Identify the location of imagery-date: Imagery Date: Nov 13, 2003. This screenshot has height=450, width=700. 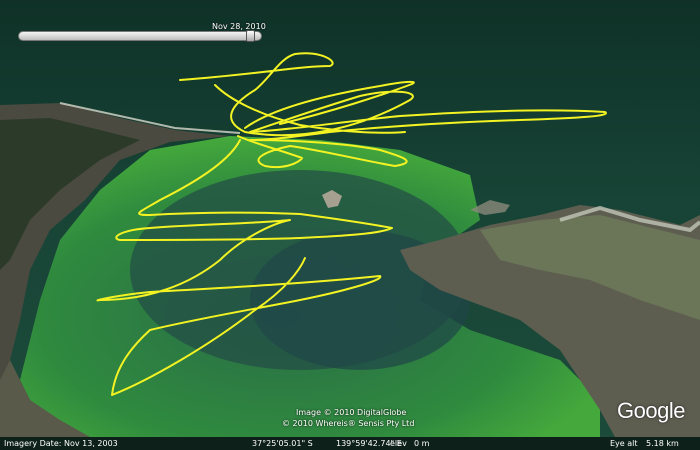
(61, 443).